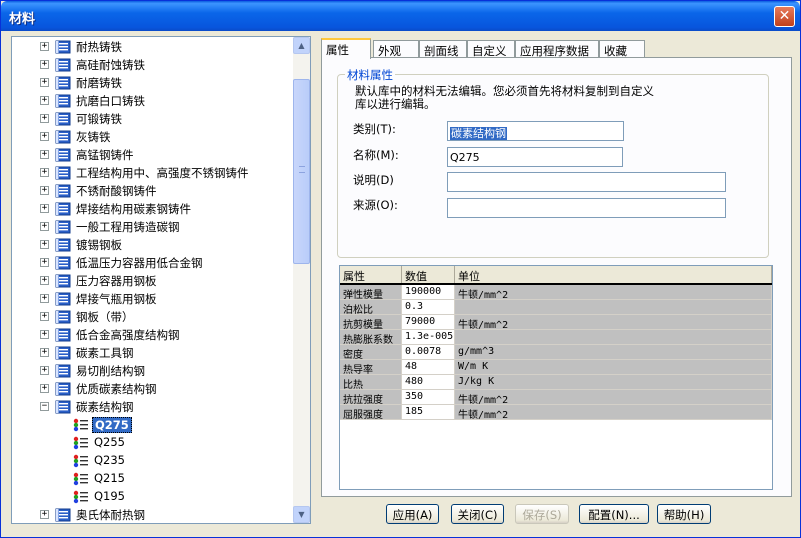 Image resolution: width=801 pixels, height=538 pixels. What do you see at coordinates (153, 209) in the screenshot?
I see `tree-item: + 焊接结构用碳素钢铸件` at bounding box center [153, 209].